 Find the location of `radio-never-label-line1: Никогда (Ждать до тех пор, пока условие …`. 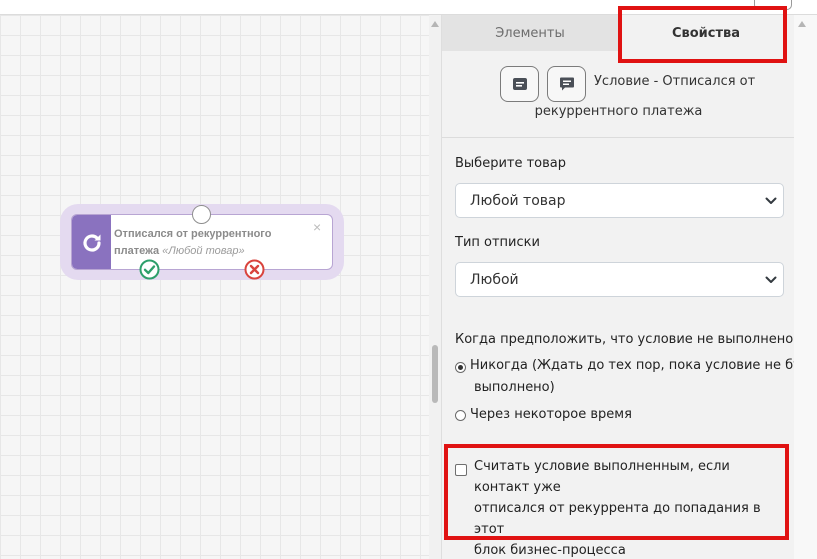

radio-never-label-line1: Никогда (Ждать до тех пор, пока условие … is located at coordinates (643, 365).